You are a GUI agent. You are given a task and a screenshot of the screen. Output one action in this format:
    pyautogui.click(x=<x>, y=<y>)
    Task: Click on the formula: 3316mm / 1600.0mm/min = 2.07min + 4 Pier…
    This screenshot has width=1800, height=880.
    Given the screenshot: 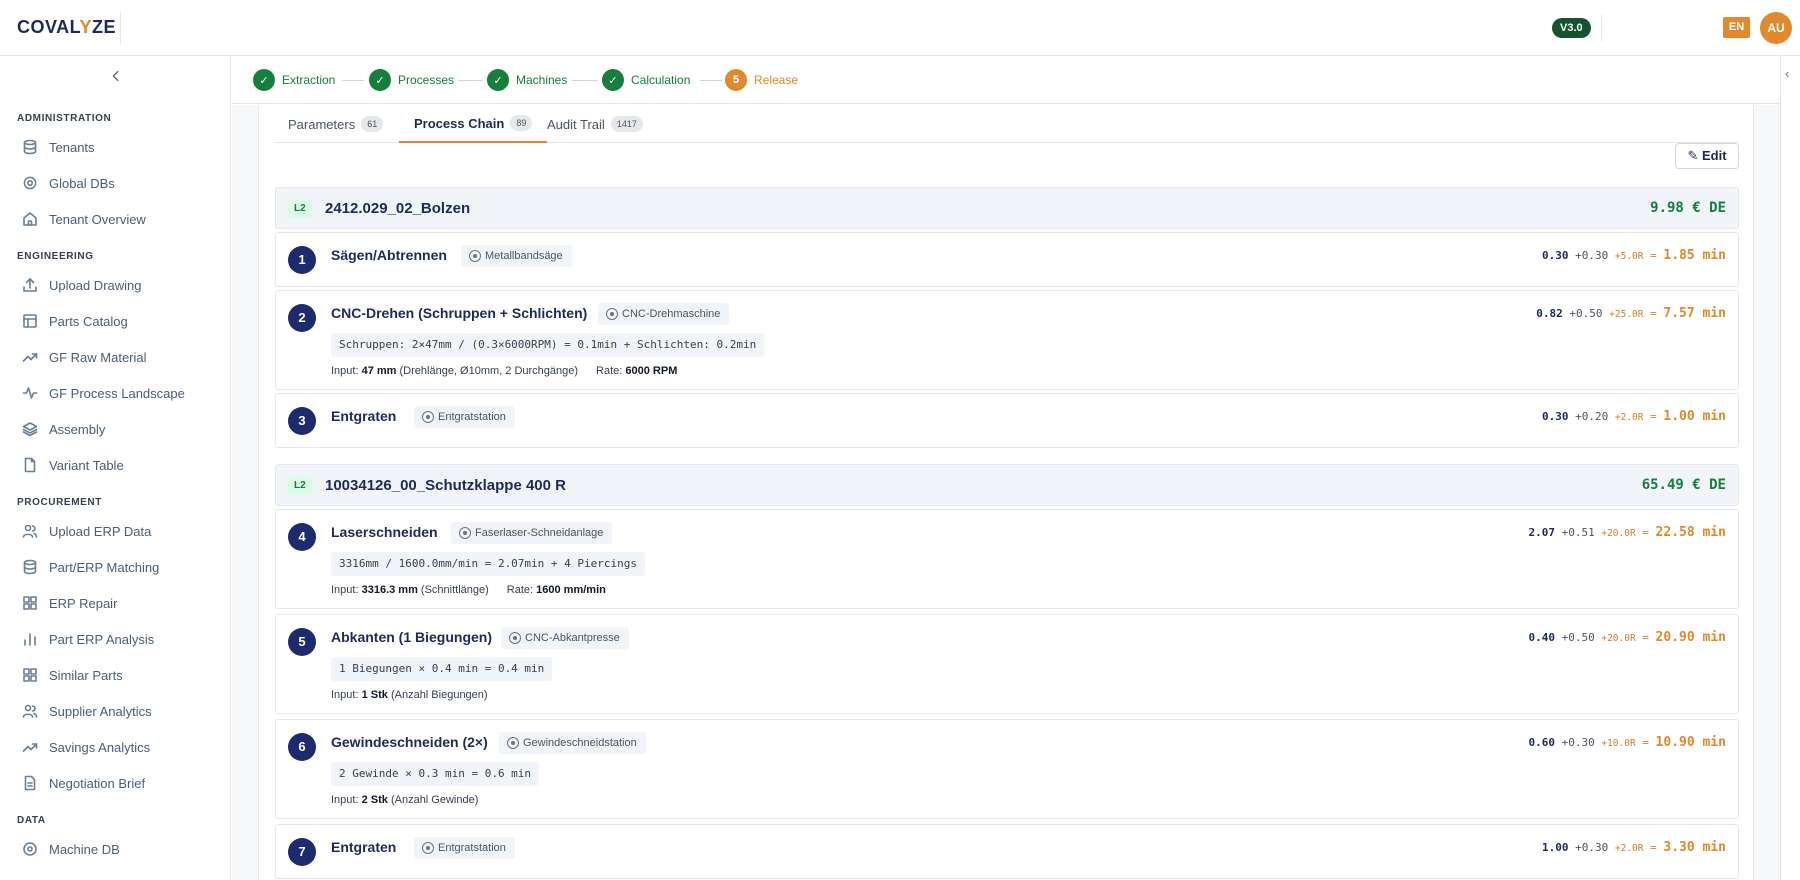 What is the action you would take?
    pyautogui.click(x=488, y=564)
    